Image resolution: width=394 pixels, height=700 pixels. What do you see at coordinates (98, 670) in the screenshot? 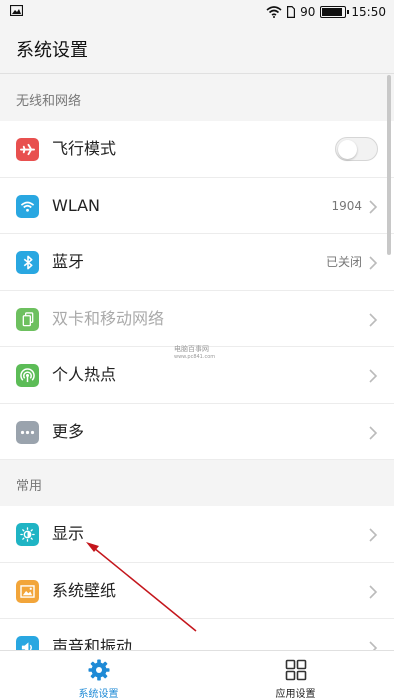
I see `gear-icon` at bounding box center [98, 670].